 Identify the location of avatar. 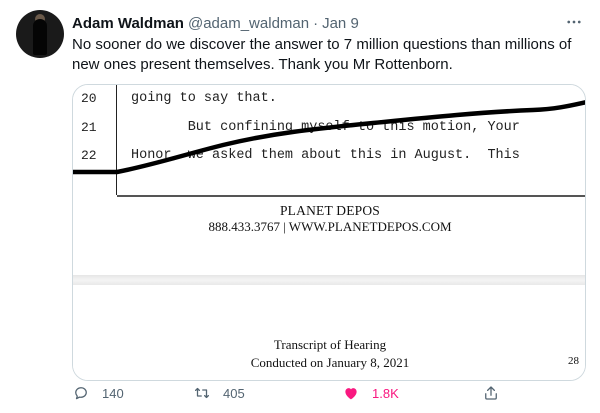
(40, 34).